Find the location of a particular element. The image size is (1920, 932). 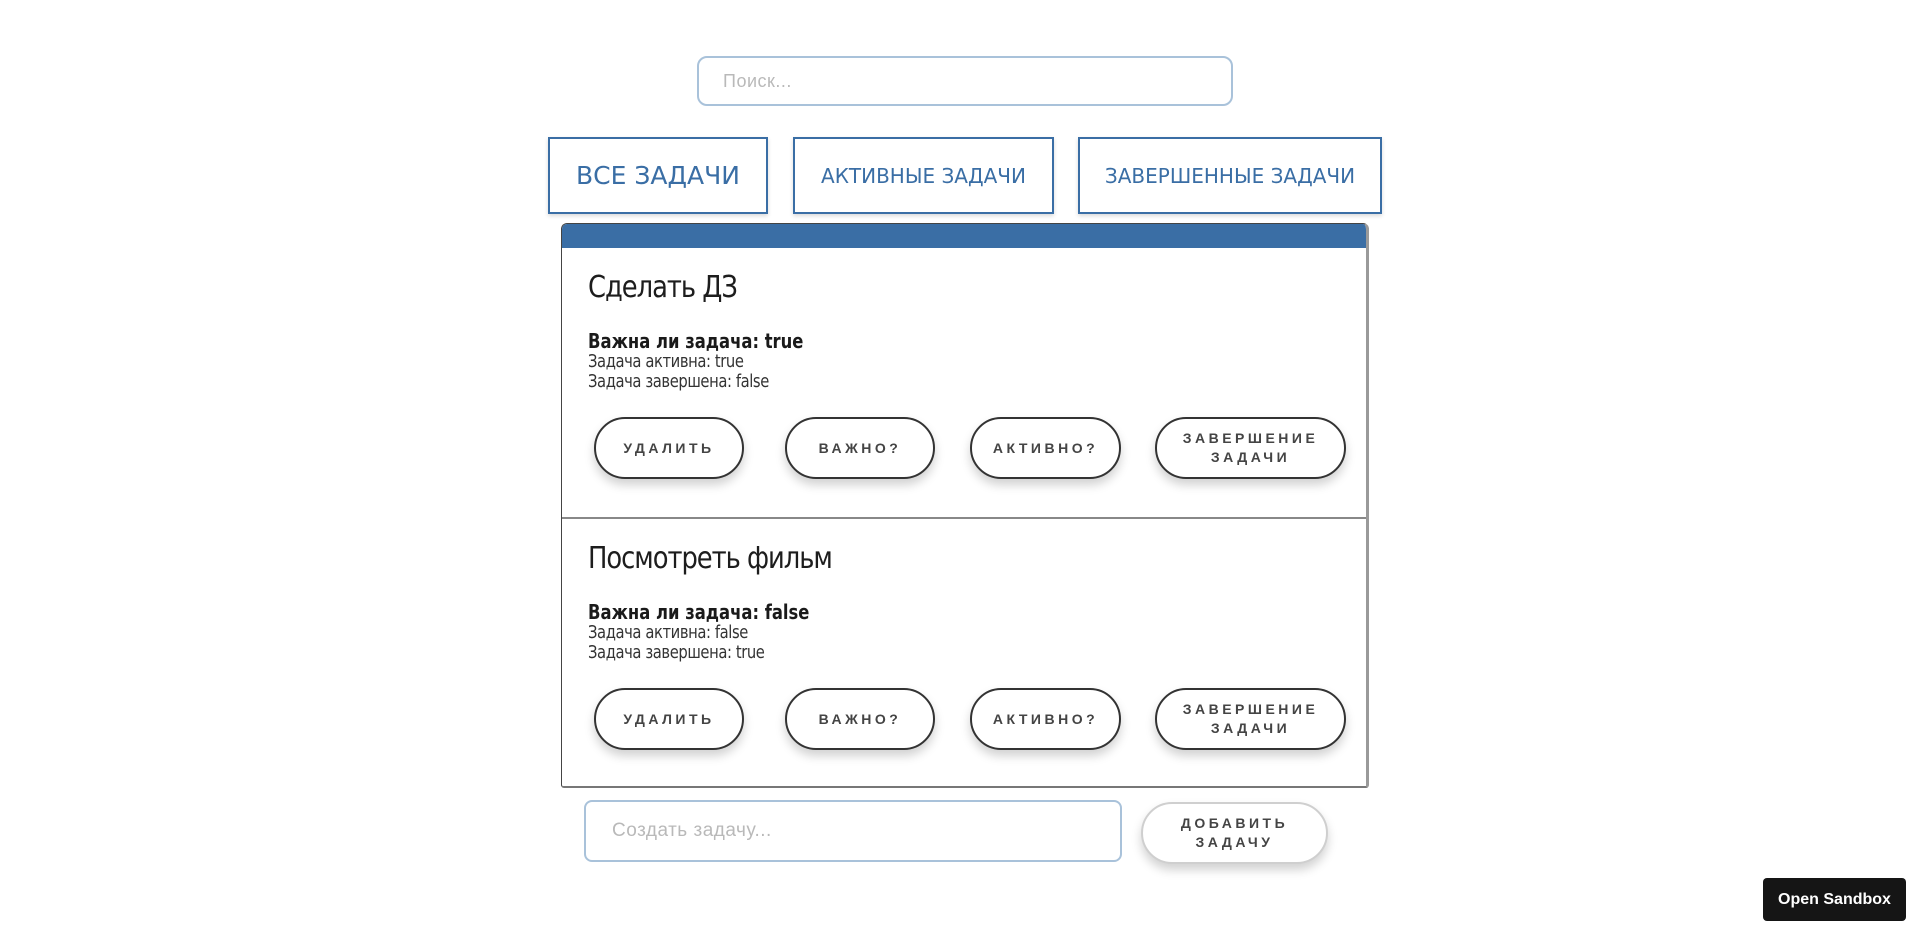

task-important-status: Важна ли задача: true is located at coordinates (696, 341).